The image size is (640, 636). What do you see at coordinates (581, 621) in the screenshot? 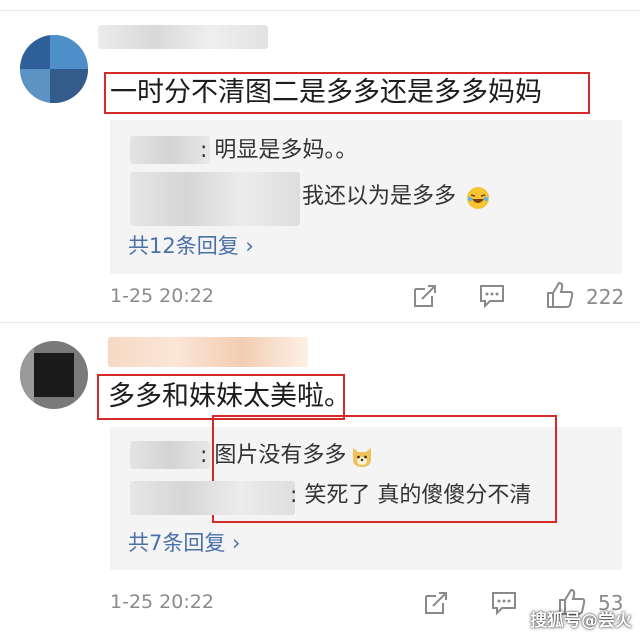
I see `watermark: 搜狐号@尝火` at bounding box center [581, 621].